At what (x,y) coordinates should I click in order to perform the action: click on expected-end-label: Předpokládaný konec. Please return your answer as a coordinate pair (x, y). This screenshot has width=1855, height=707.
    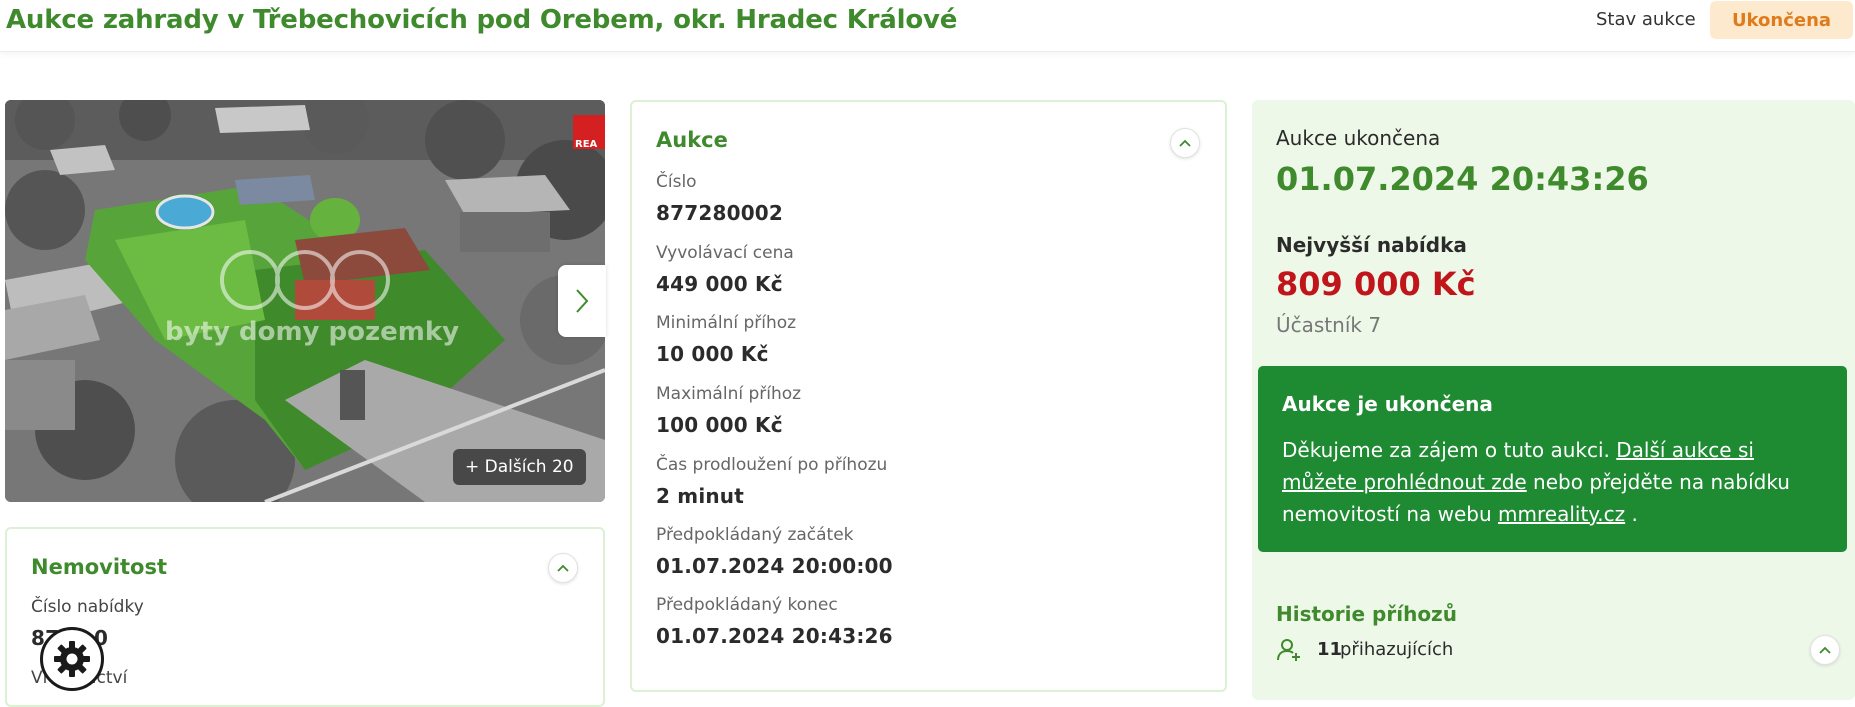
    Looking at the image, I should click on (747, 605).